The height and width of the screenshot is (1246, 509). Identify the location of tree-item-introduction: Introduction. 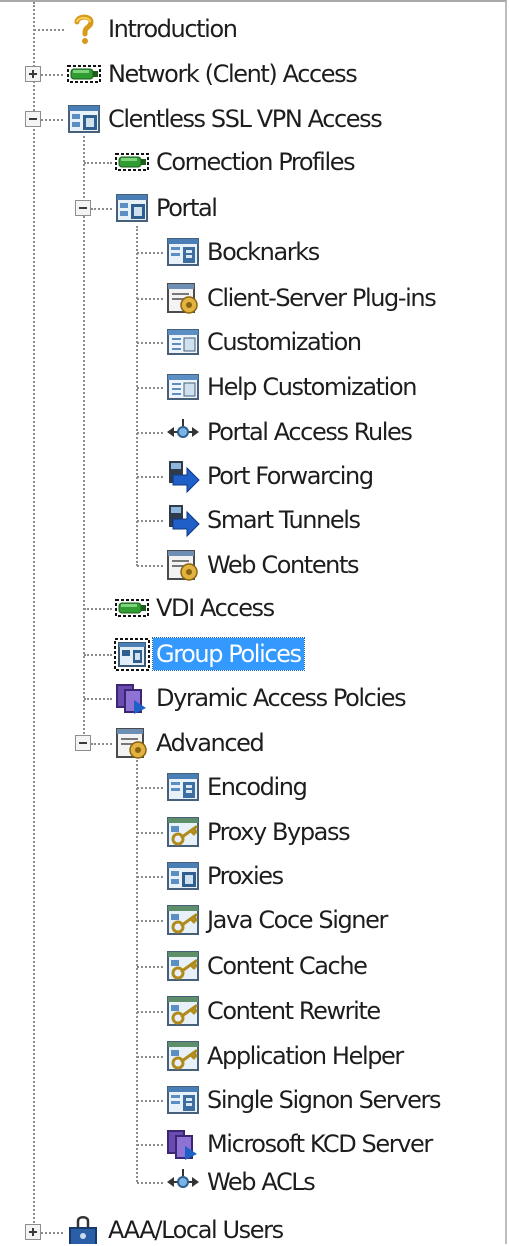
(153, 29).